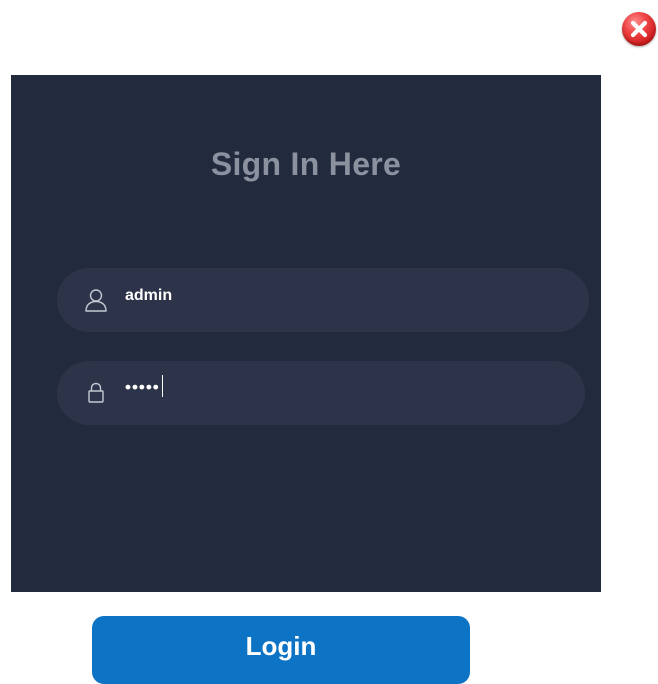 This screenshot has width=658, height=684. Describe the element at coordinates (321, 393) in the screenshot. I see `password-field: •••••` at that location.